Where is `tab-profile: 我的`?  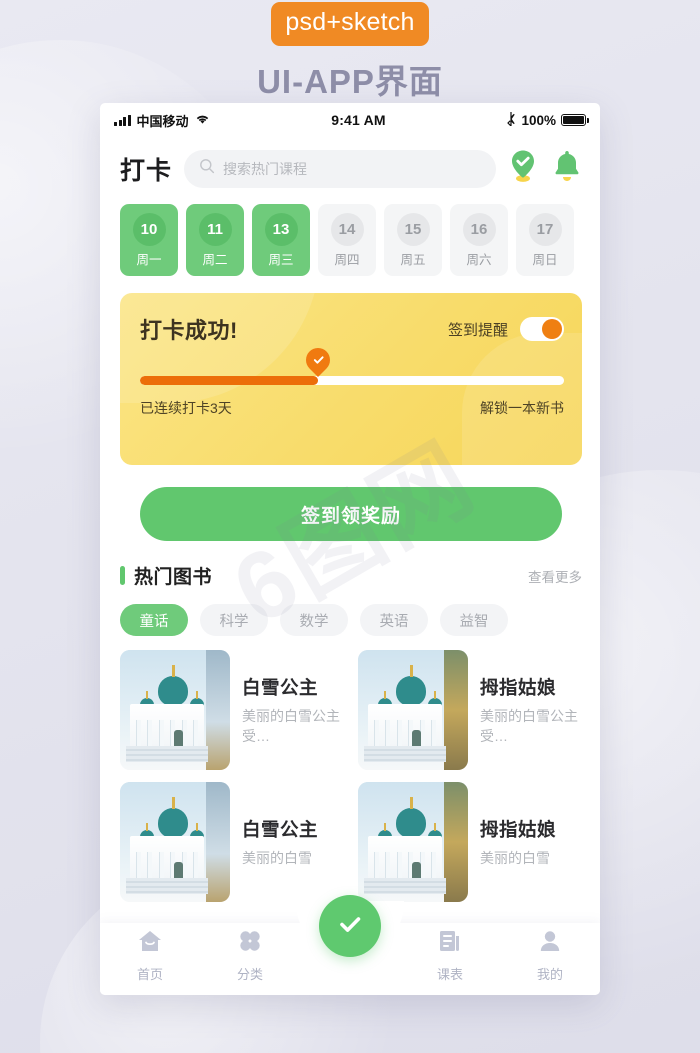 tab-profile: 我的 is located at coordinates (550, 962).